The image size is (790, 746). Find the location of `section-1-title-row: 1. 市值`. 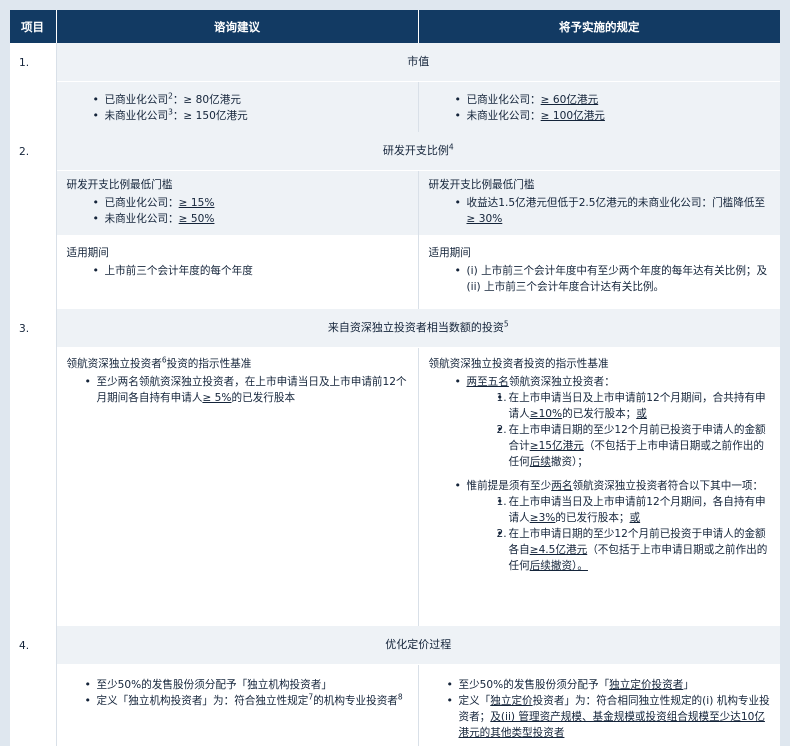

section-1-title-row: 1. 市值 is located at coordinates (395, 87).